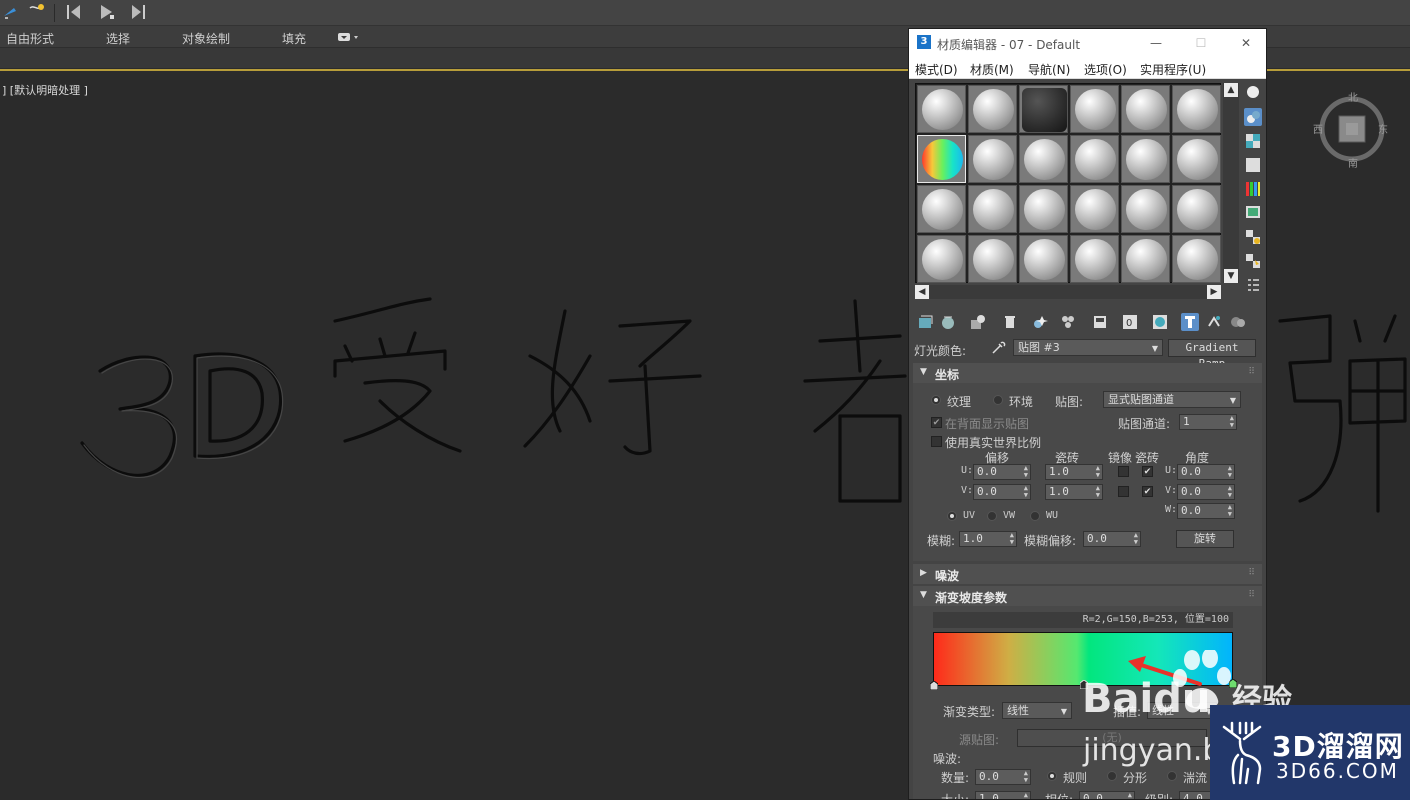  What do you see at coordinates (1087, 574) in the screenshot?
I see `noise-rollout-header: ▶ 噪波 ⠿` at bounding box center [1087, 574].